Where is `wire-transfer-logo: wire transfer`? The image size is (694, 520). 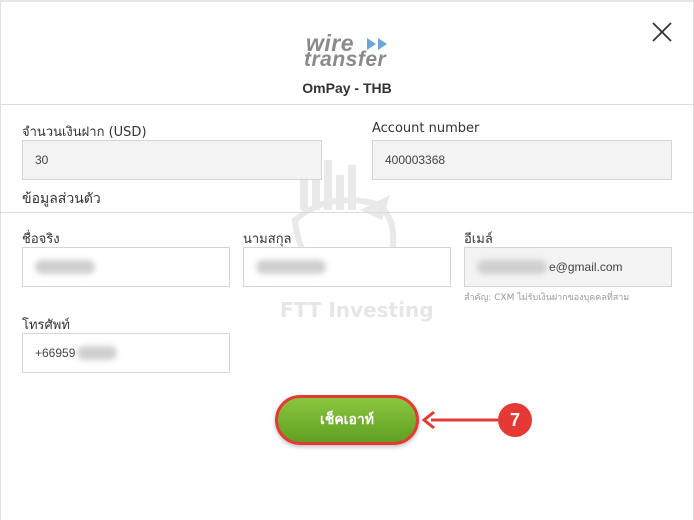 wire-transfer-logo: wire transfer is located at coordinates (349, 50).